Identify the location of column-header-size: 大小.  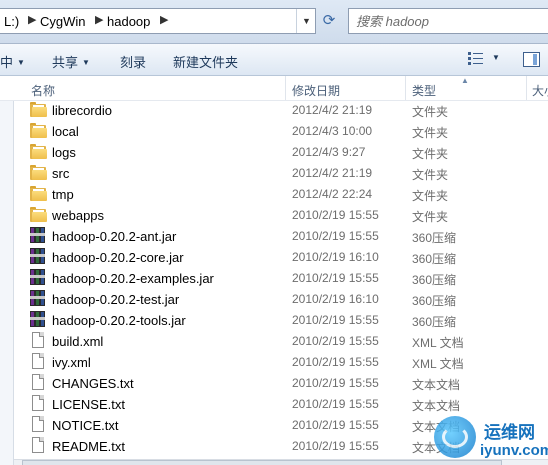
(540, 90).